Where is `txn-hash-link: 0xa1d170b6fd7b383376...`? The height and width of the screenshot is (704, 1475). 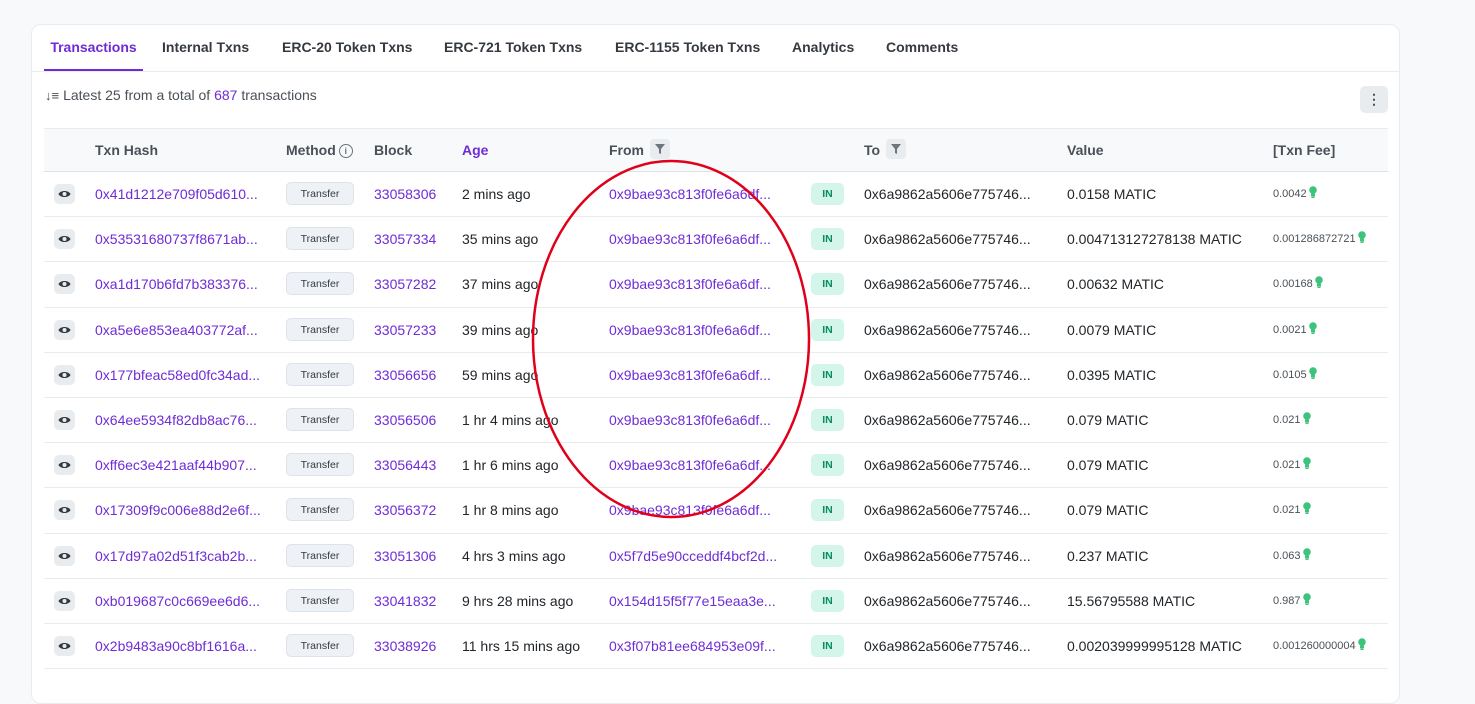 txn-hash-link: 0xa1d170b6fd7b383376... is located at coordinates (176, 284).